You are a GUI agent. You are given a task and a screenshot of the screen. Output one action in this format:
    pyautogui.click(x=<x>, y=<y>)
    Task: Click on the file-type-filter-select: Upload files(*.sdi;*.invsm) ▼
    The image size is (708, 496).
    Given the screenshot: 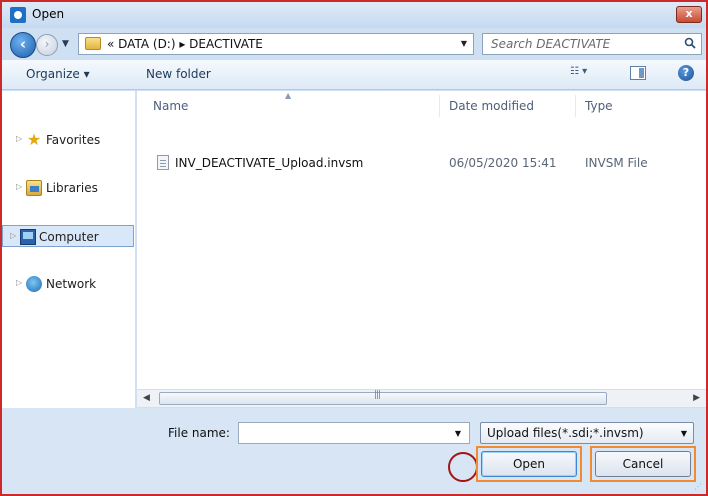 What is the action you would take?
    pyautogui.click(x=587, y=433)
    